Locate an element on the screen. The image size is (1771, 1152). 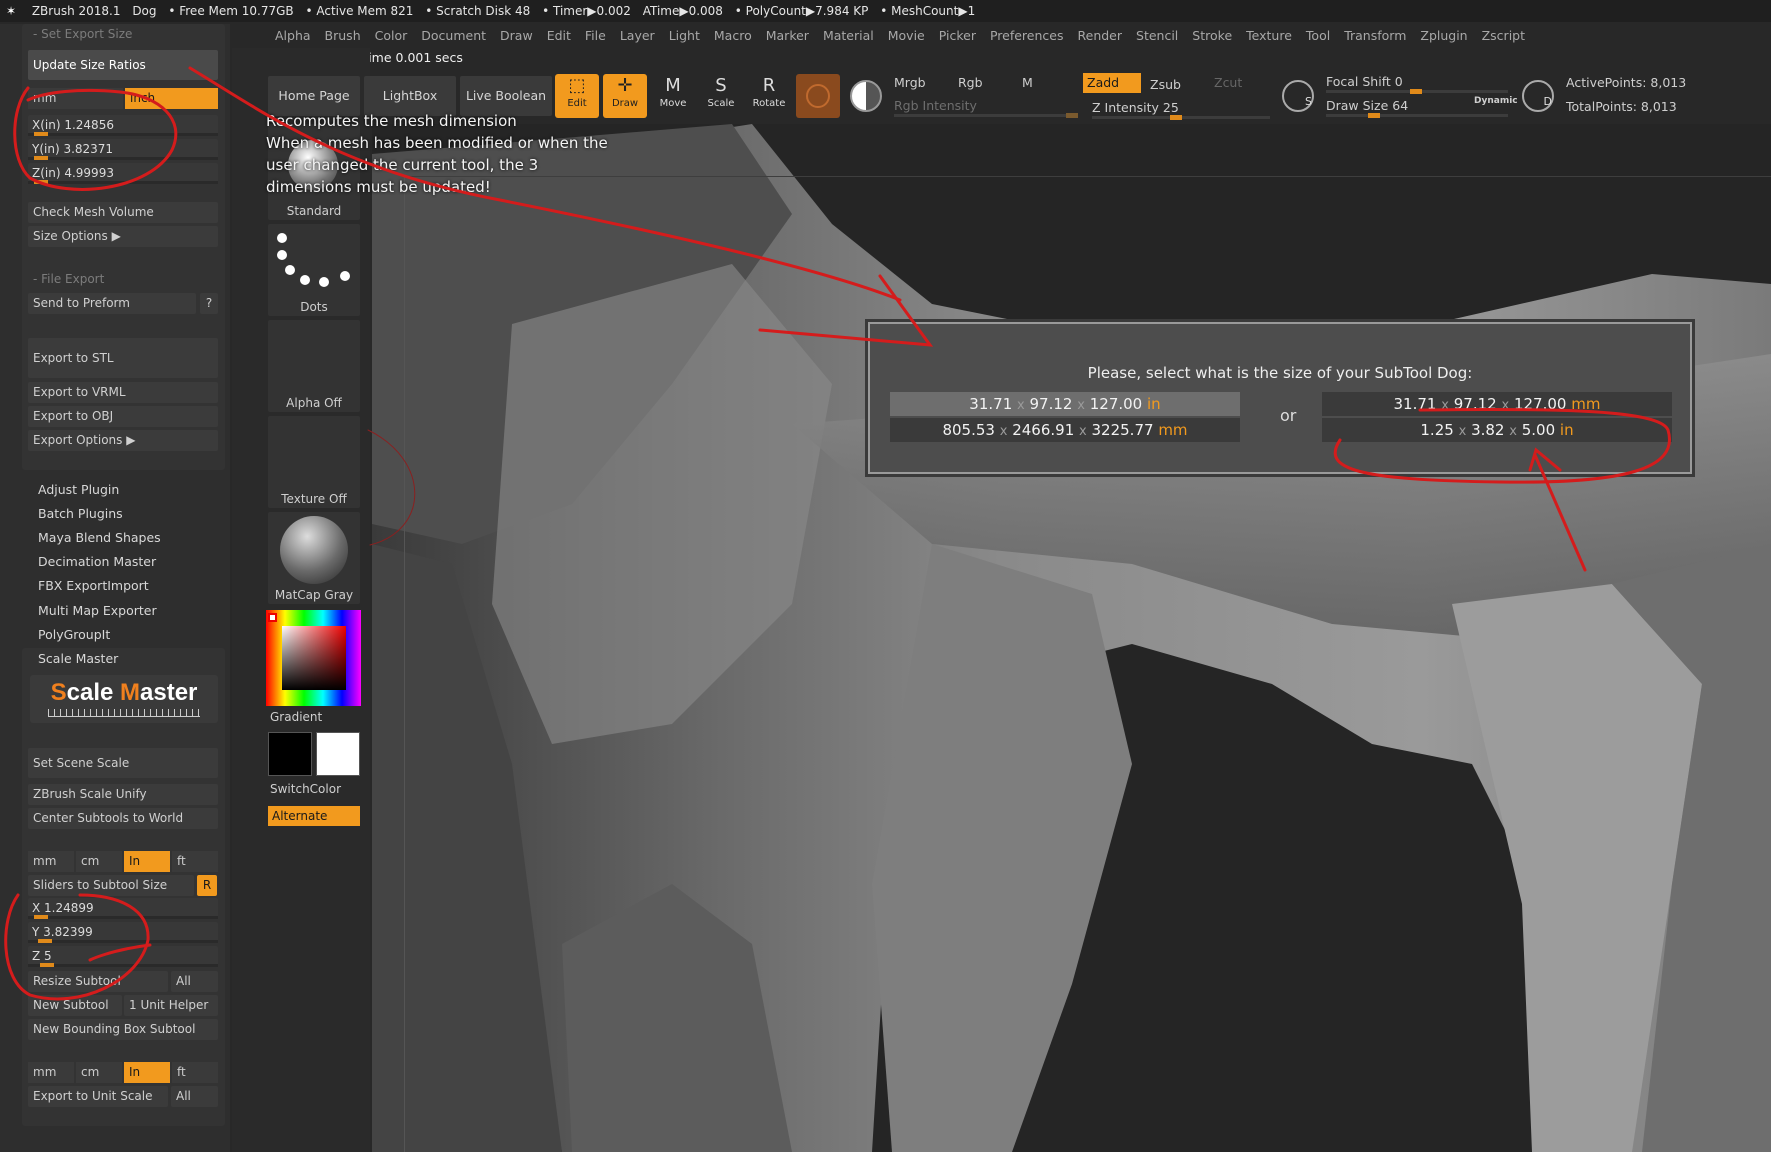
menu-light: Light is located at coordinates (684, 35).